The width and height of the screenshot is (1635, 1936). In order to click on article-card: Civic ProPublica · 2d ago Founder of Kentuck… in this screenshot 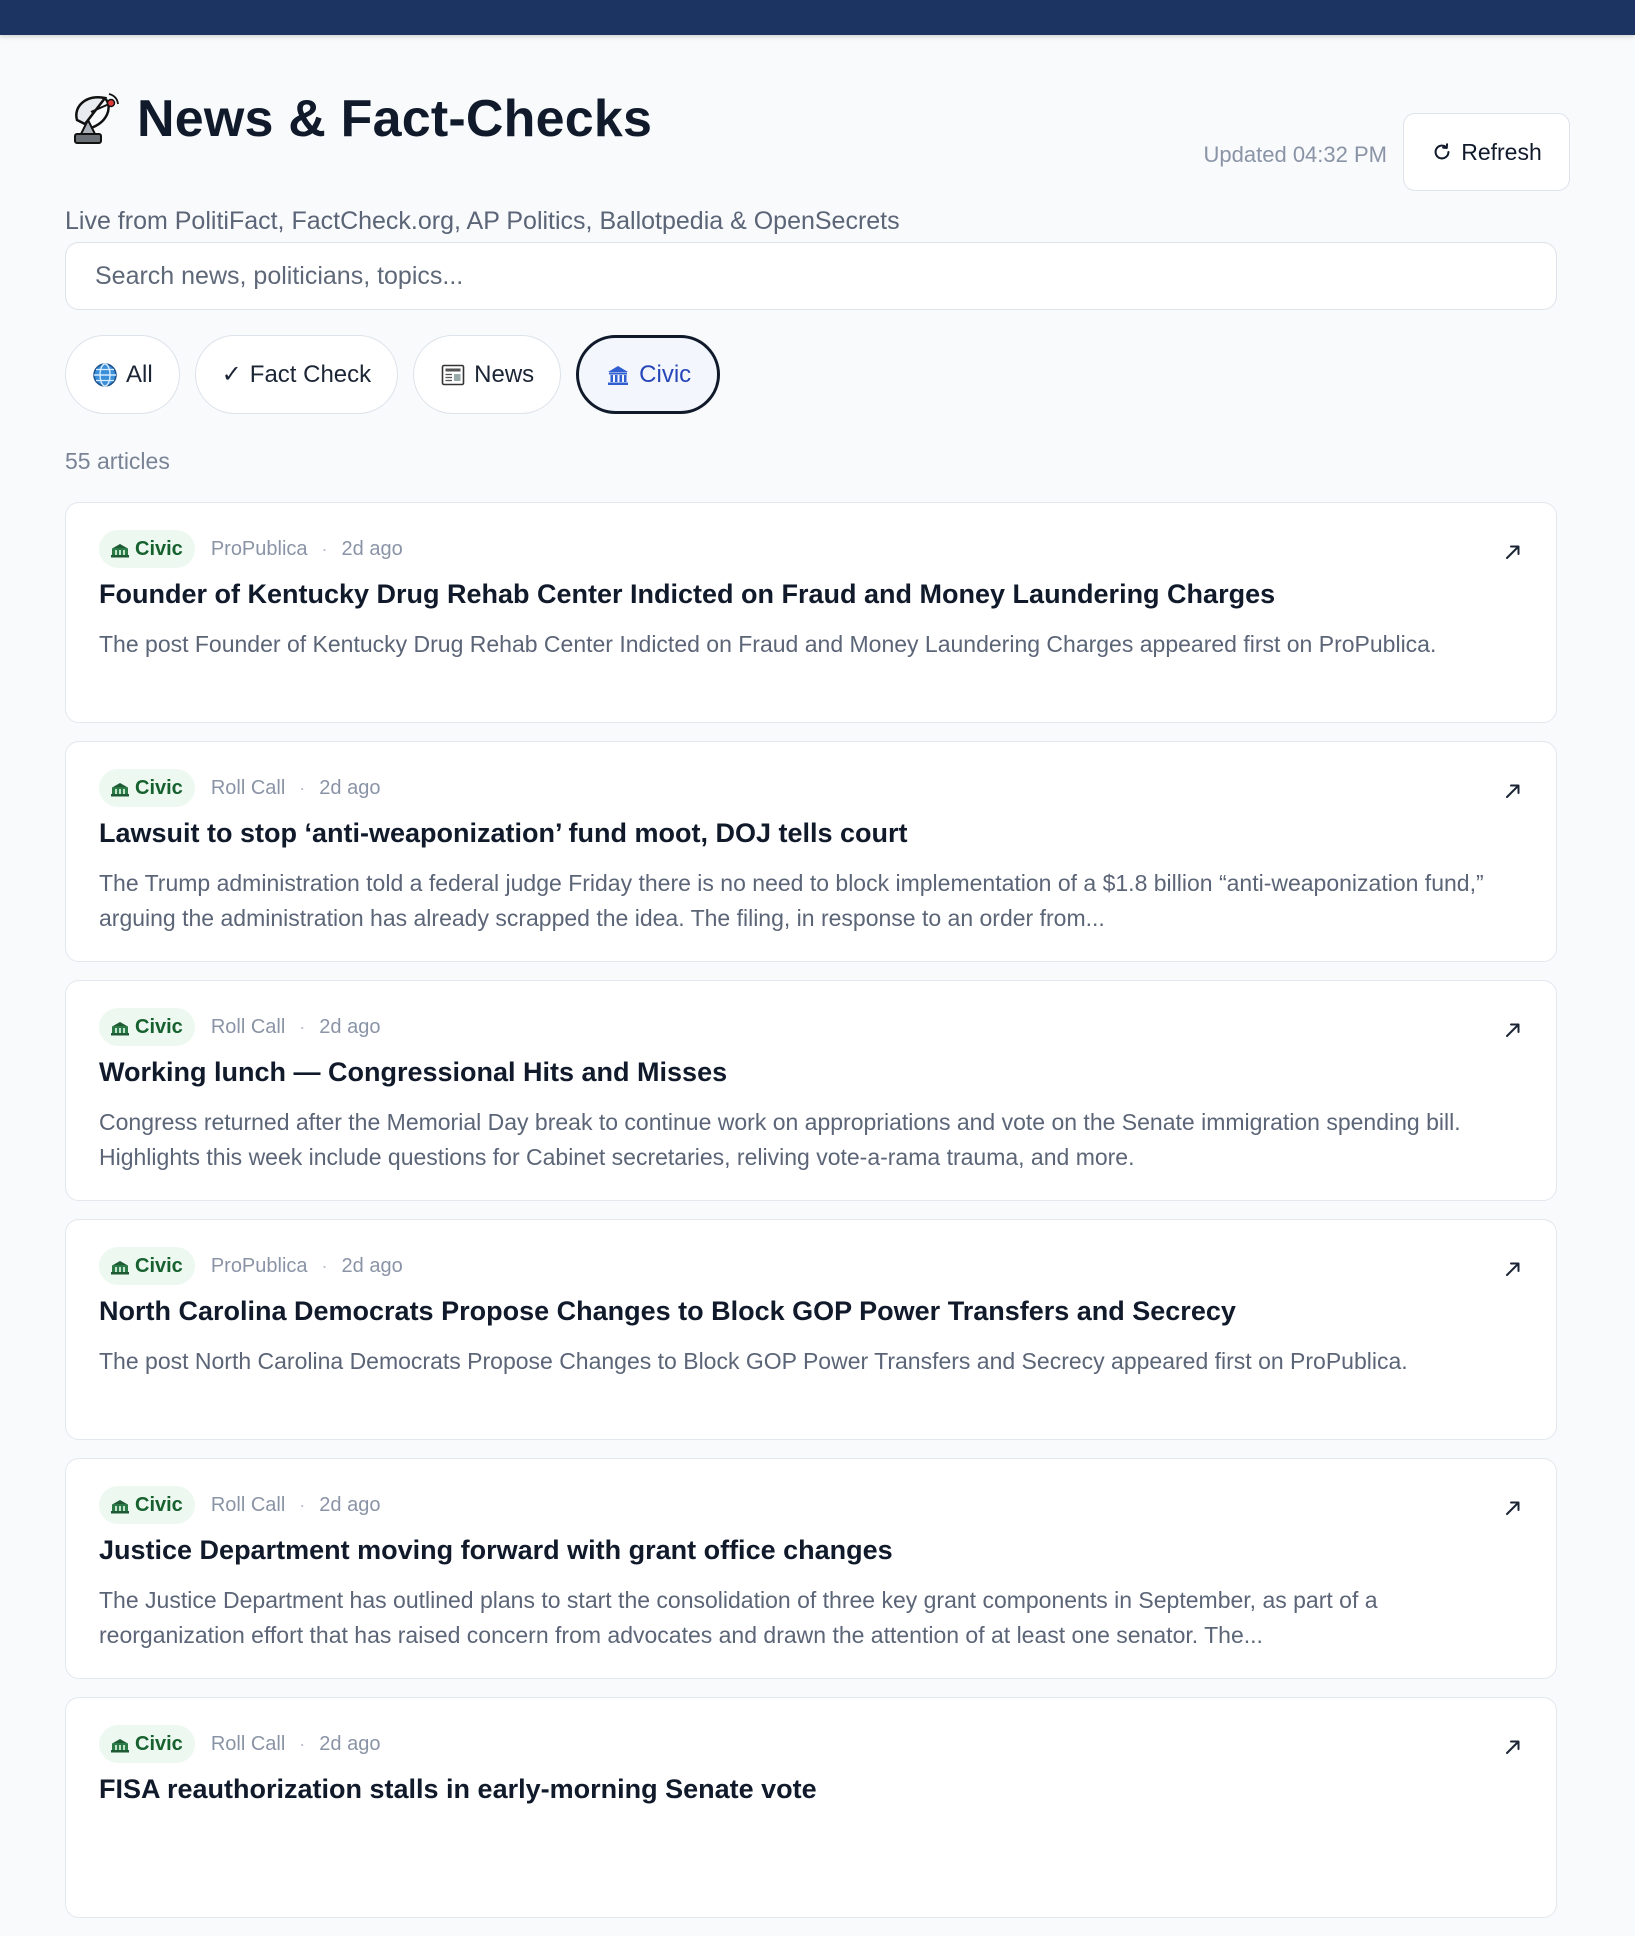, I will do `click(811, 612)`.